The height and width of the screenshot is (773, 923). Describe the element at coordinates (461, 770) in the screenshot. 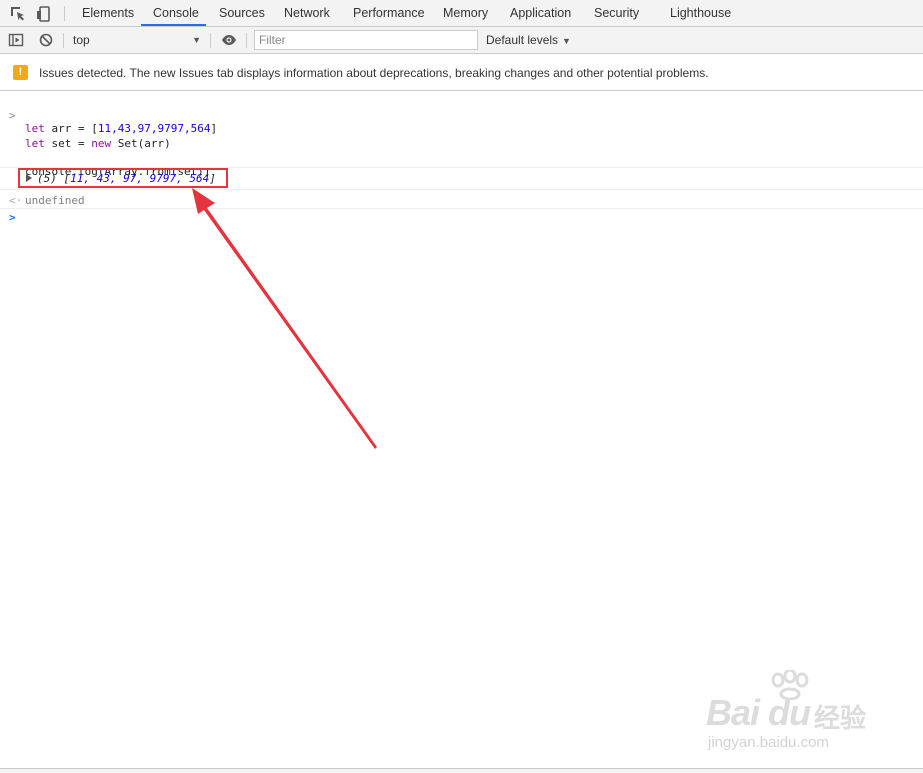

I see `drawer-edge` at that location.